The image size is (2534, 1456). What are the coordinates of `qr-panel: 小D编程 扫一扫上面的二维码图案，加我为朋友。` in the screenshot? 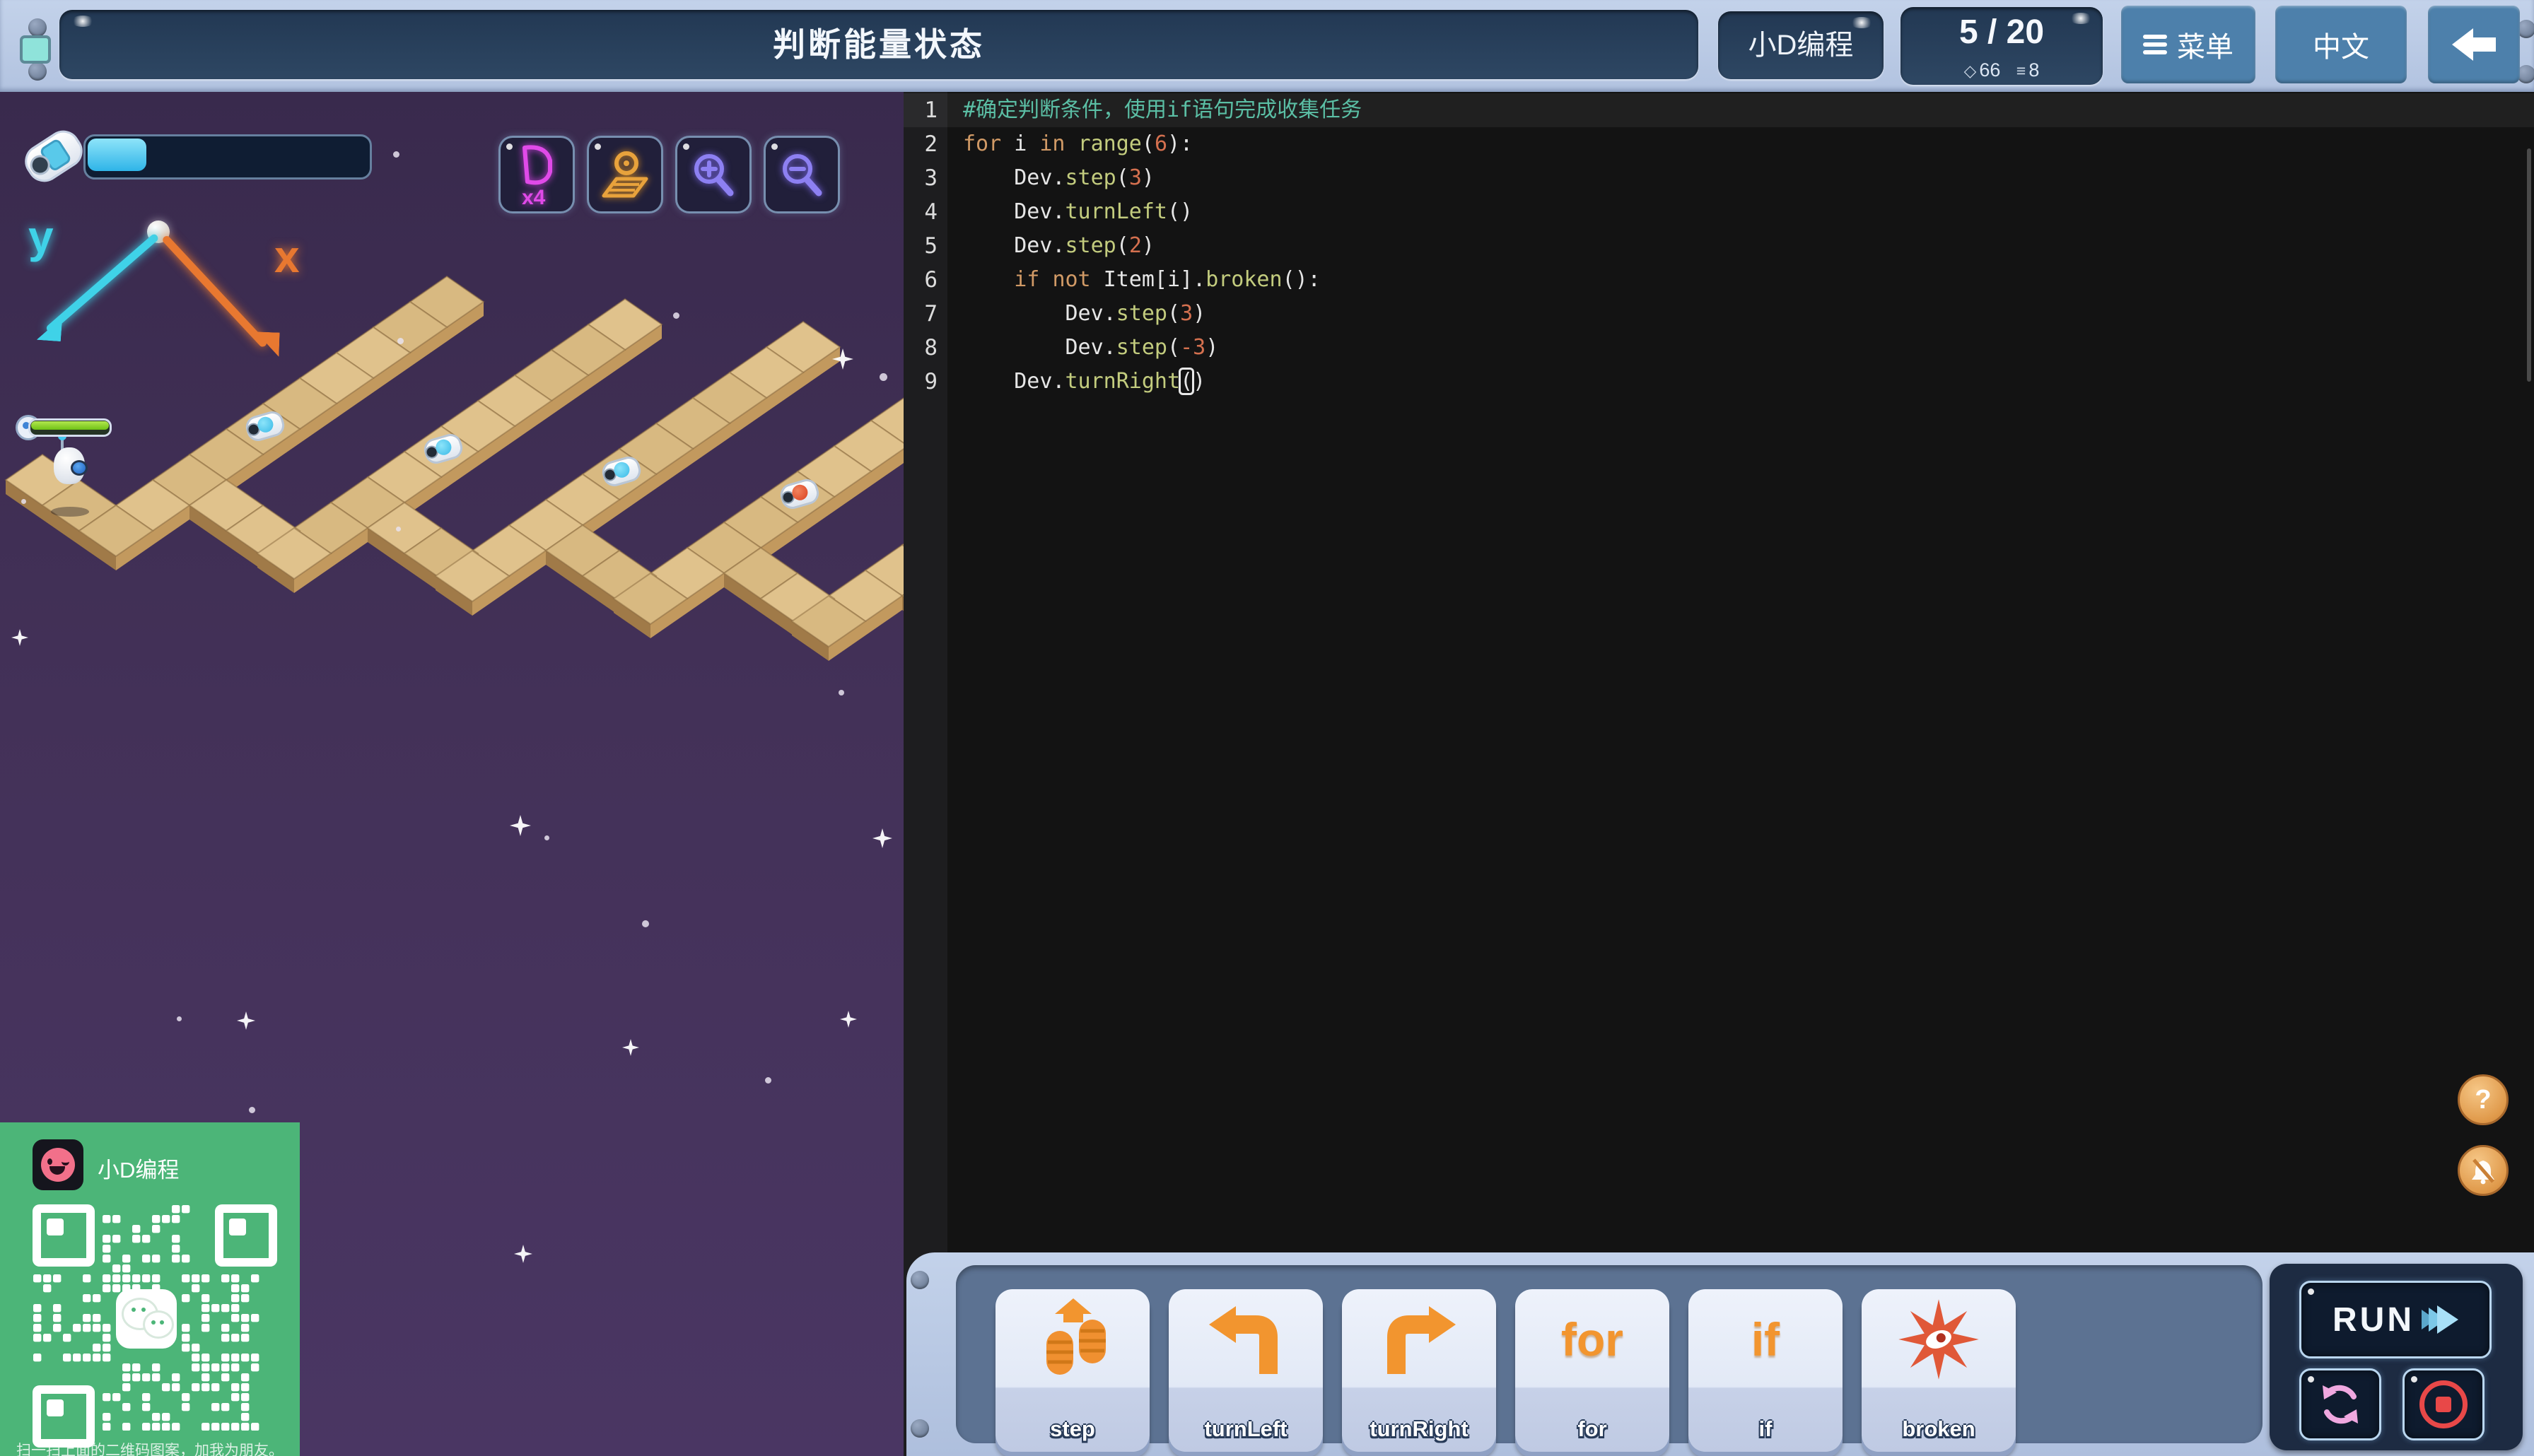 It's located at (150, 1289).